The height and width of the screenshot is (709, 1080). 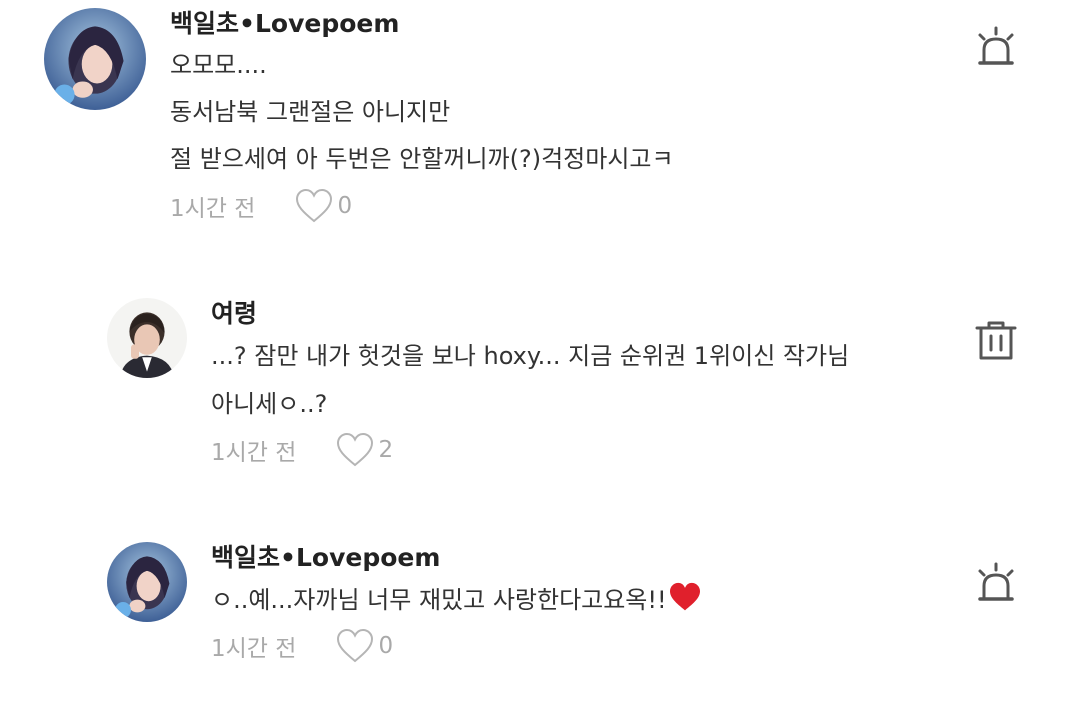 What do you see at coordinates (422, 159) in the screenshot?
I see `comment-text-line: 절 받으세여 아 두번은 안할꺼니까(?)걱정마시고ㅋ` at bounding box center [422, 159].